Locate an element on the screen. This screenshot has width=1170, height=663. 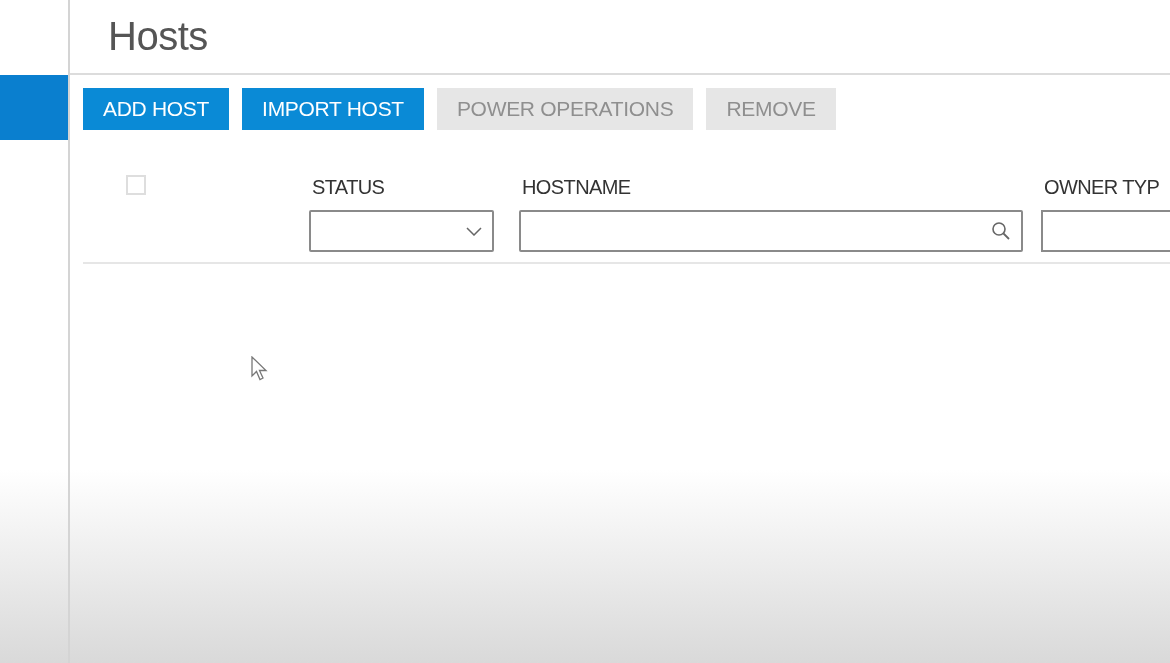
chevron-down-icon is located at coordinates (474, 231).